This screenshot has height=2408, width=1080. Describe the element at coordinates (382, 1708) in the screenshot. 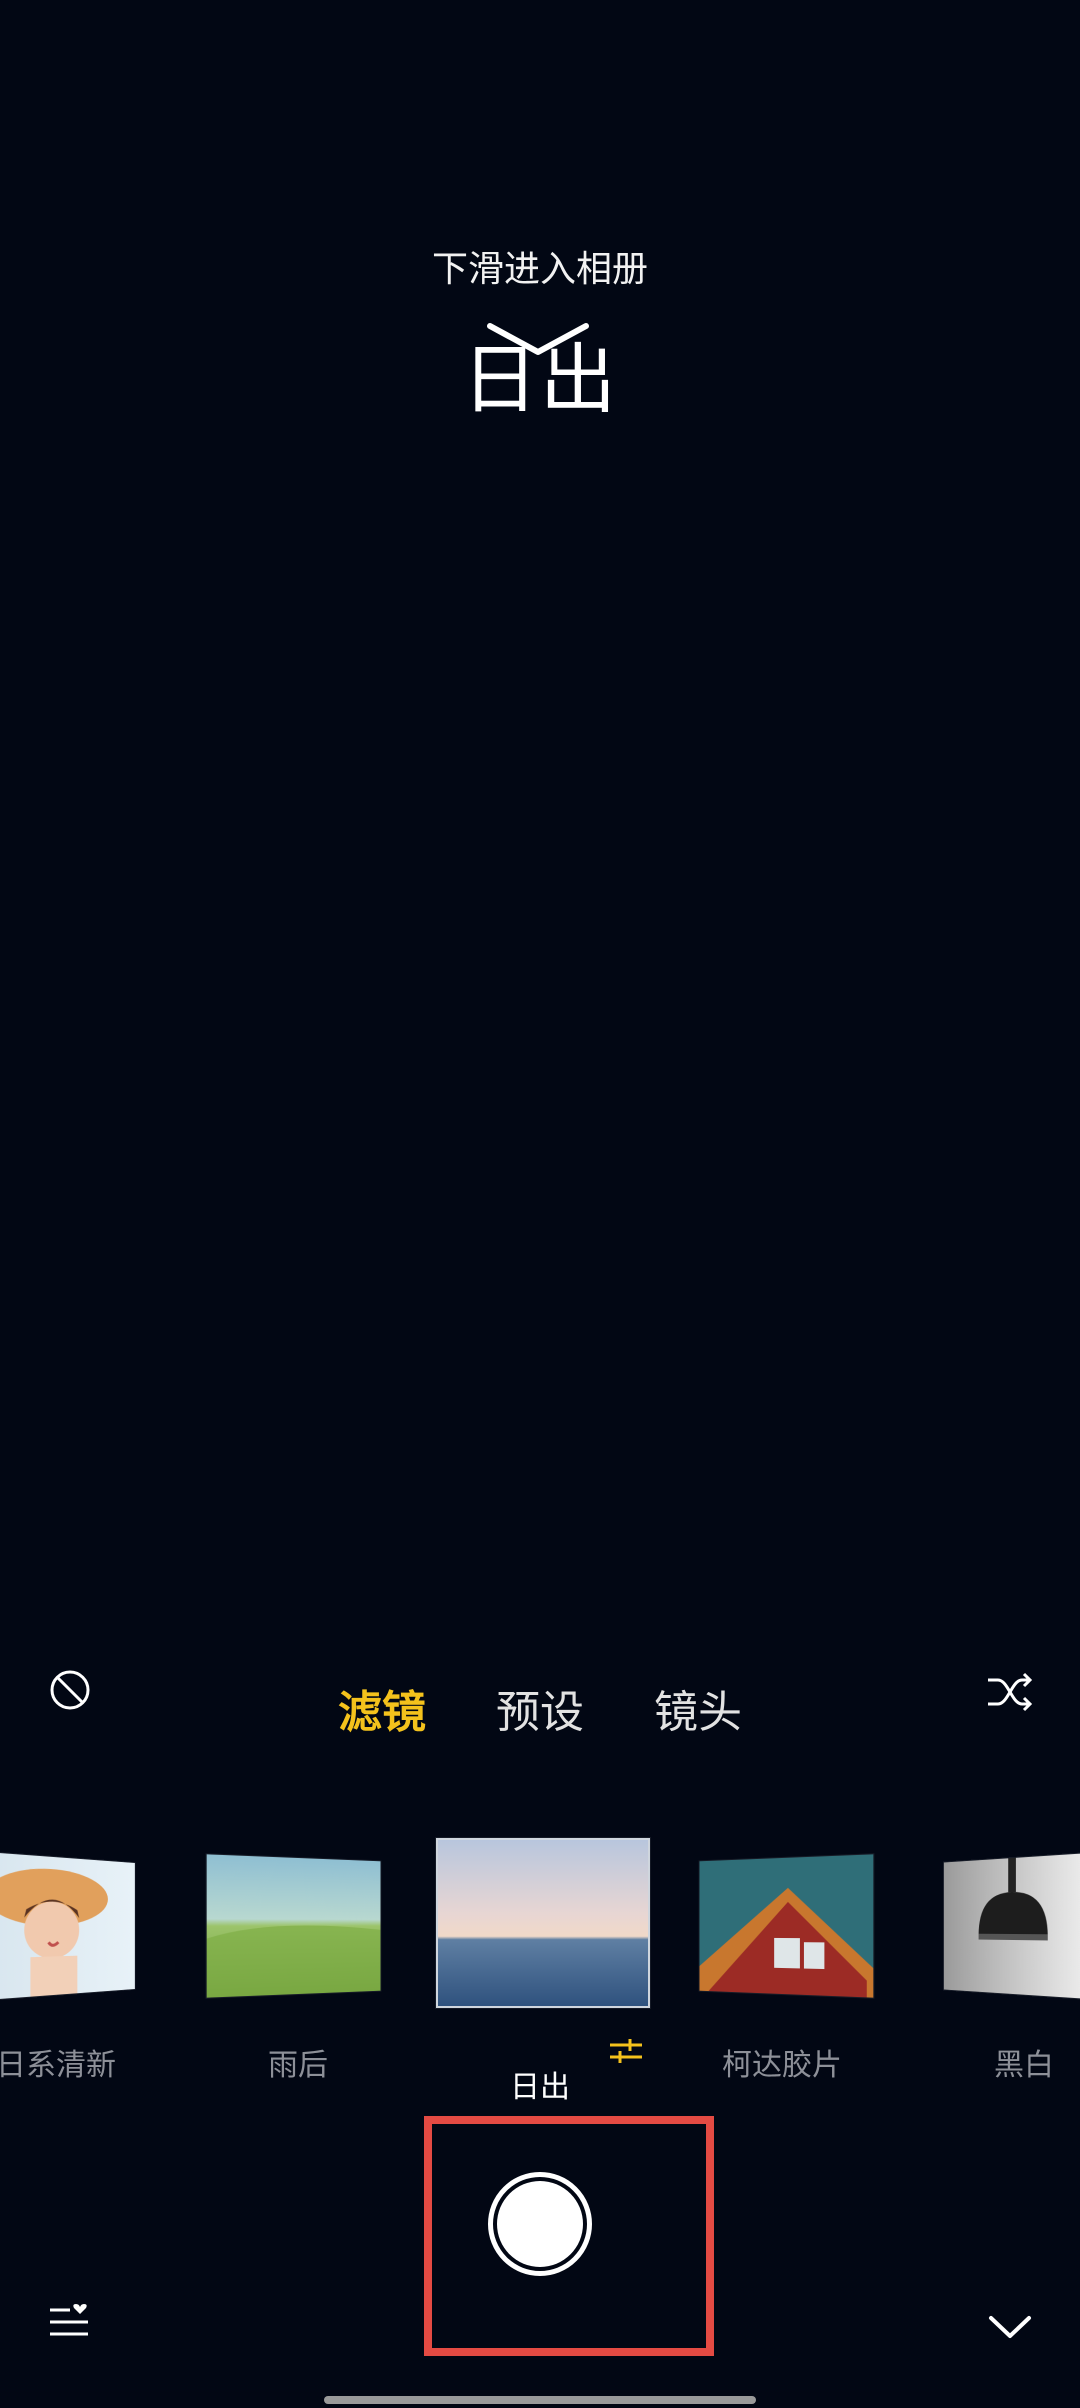

I see `tab-filter: 滤镜` at that location.